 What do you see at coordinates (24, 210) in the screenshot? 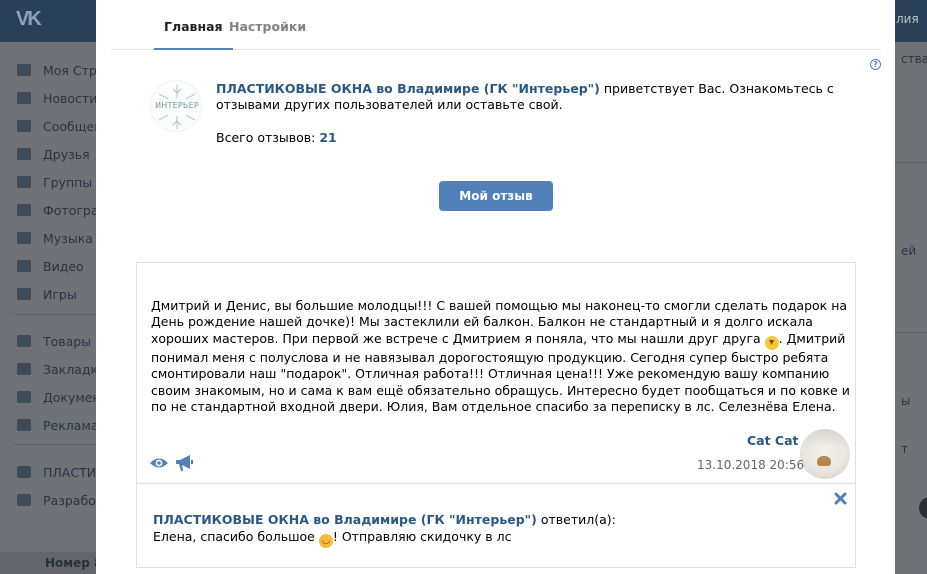
I see `camera-icon` at bounding box center [24, 210].